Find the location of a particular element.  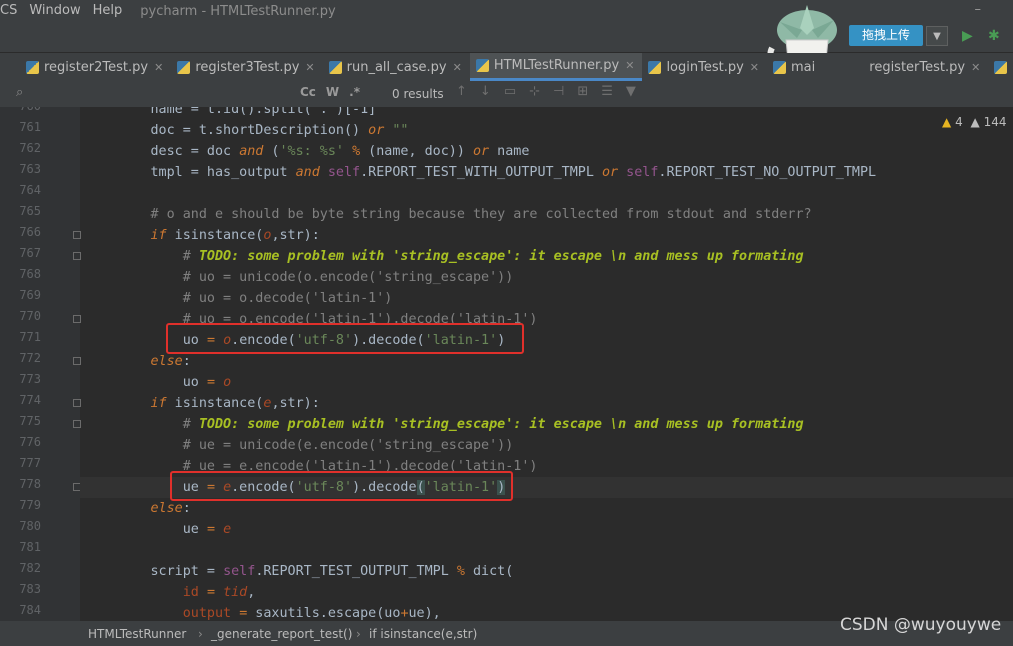

line-number: 773 is located at coordinates (30, 379).